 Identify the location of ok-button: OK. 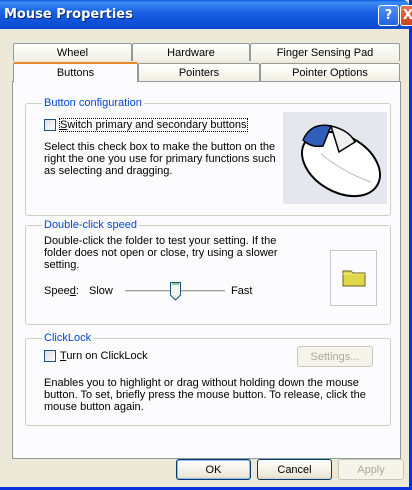
(213, 469).